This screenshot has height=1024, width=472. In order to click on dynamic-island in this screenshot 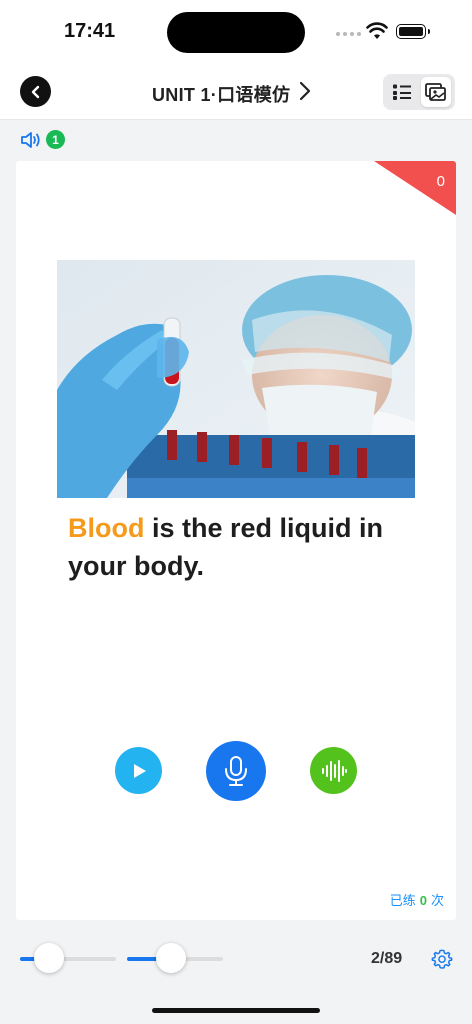, I will do `click(236, 32)`.